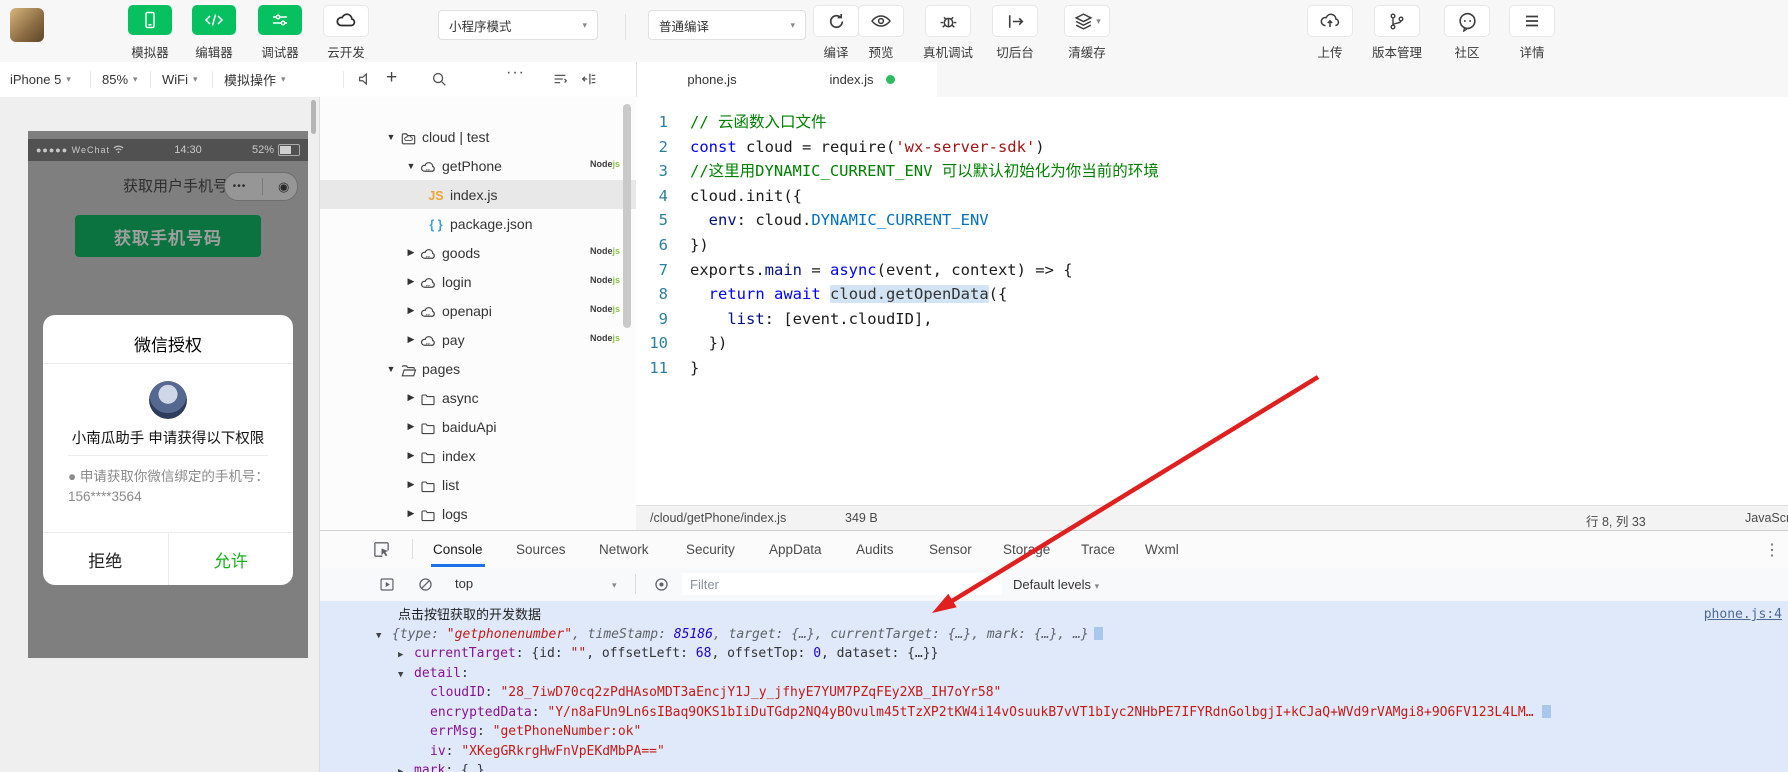  Describe the element at coordinates (862, 79) in the screenshot. I see `tab-index-js: index.js` at that location.